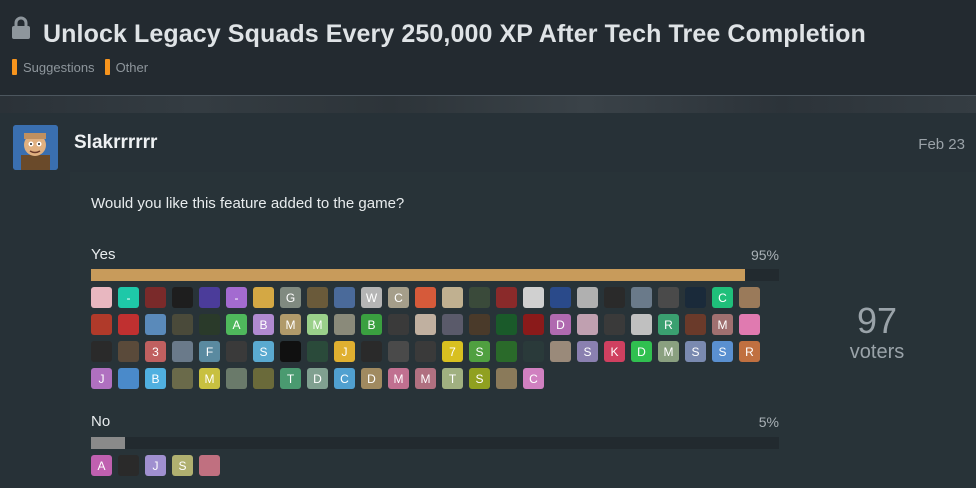 The height and width of the screenshot is (488, 976). What do you see at coordinates (155, 351) in the screenshot?
I see `voter-avatar: 3` at bounding box center [155, 351].